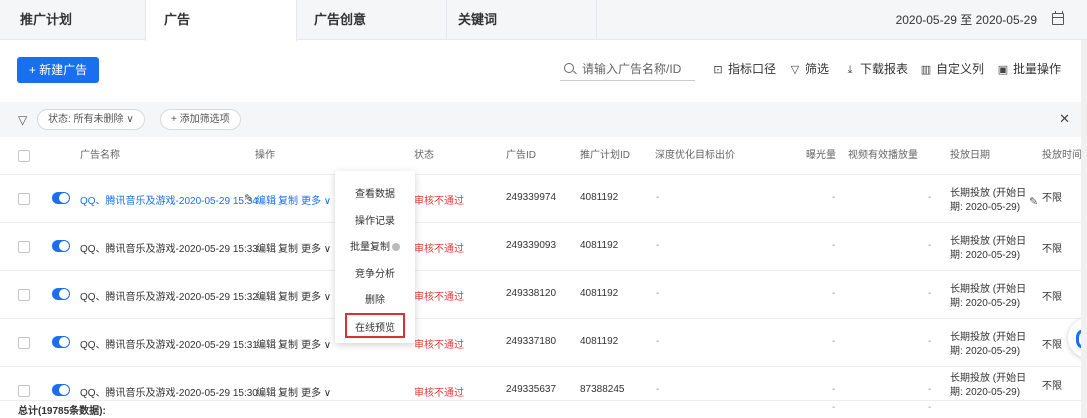  What do you see at coordinates (960, 69) in the screenshot?
I see `custom-columns-label: 自定义列` at bounding box center [960, 69].